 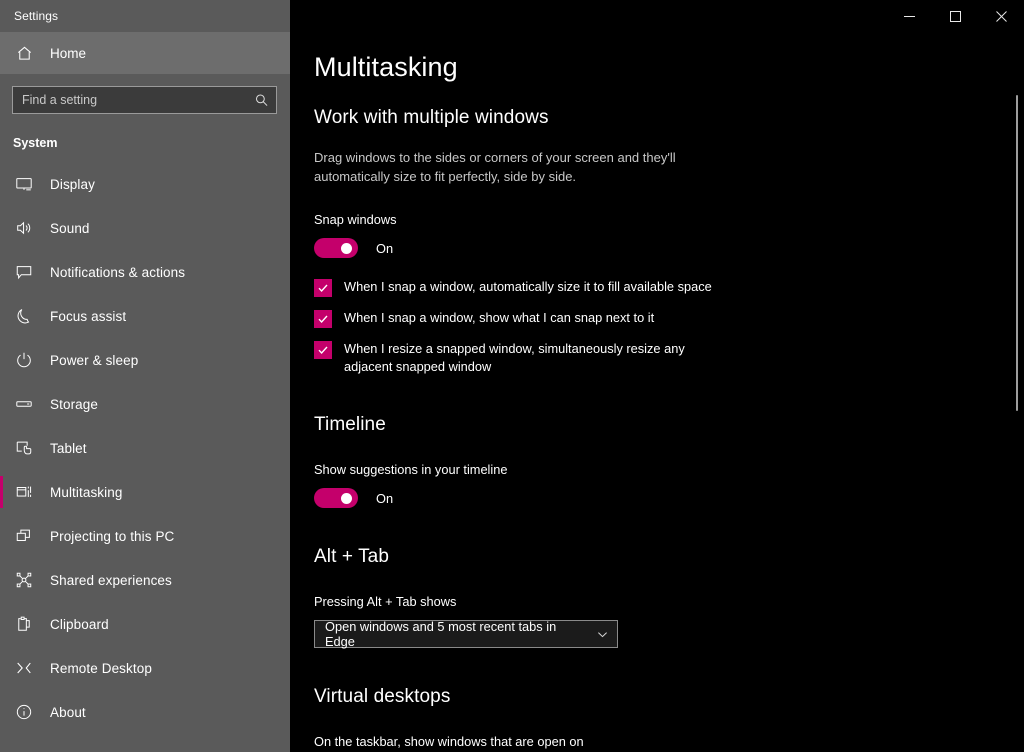 What do you see at coordinates (1001, 16) in the screenshot?
I see `close-button` at bounding box center [1001, 16].